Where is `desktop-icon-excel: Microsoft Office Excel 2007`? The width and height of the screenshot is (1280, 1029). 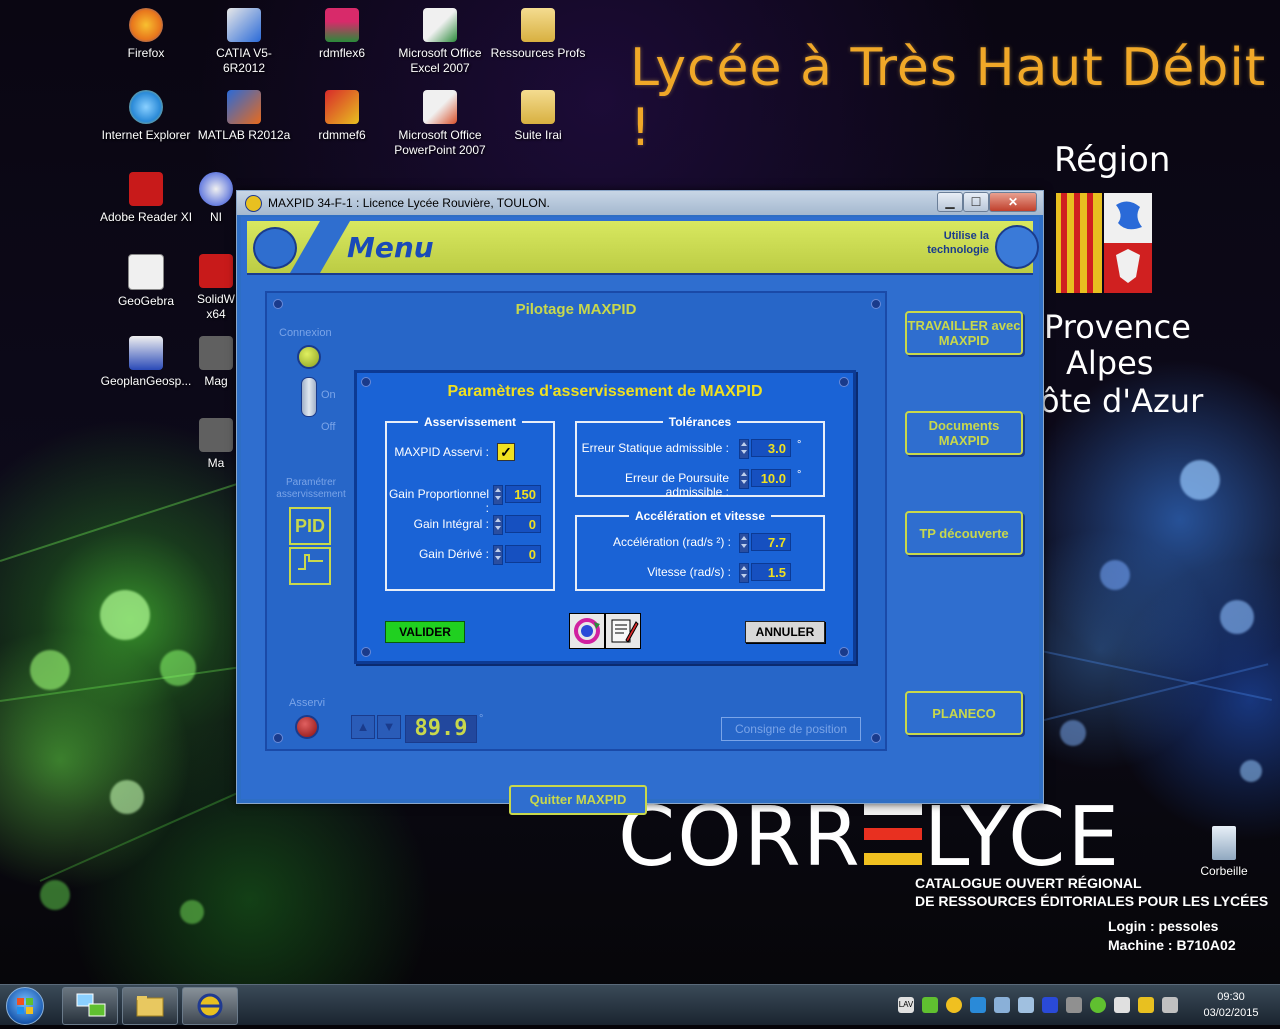 desktop-icon-excel: Microsoft Office Excel 2007 is located at coordinates (440, 42).